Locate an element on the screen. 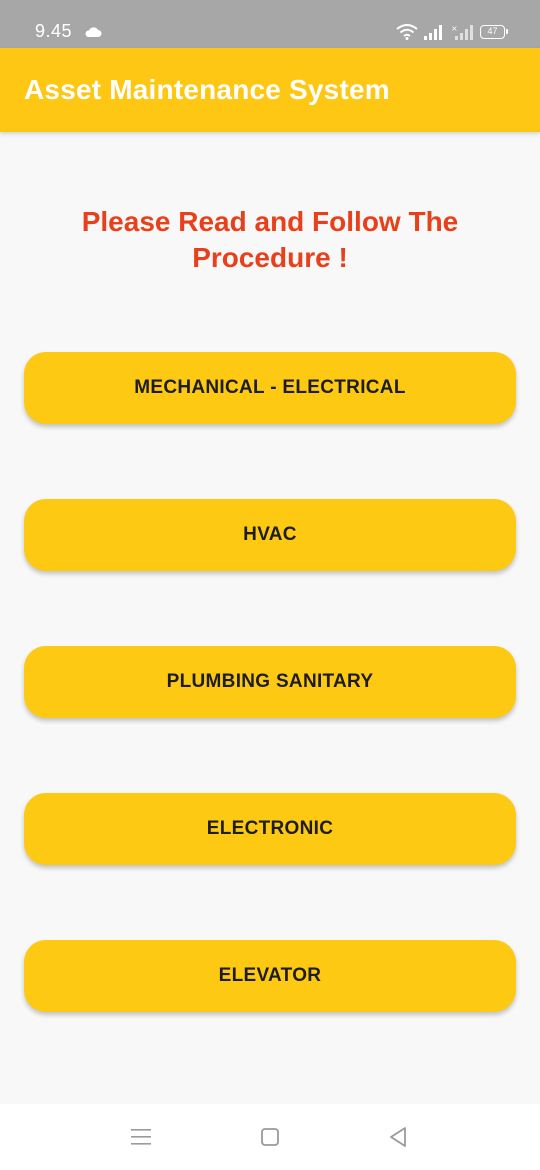 The image size is (540, 1170). wifi-icon is located at coordinates (407, 32).